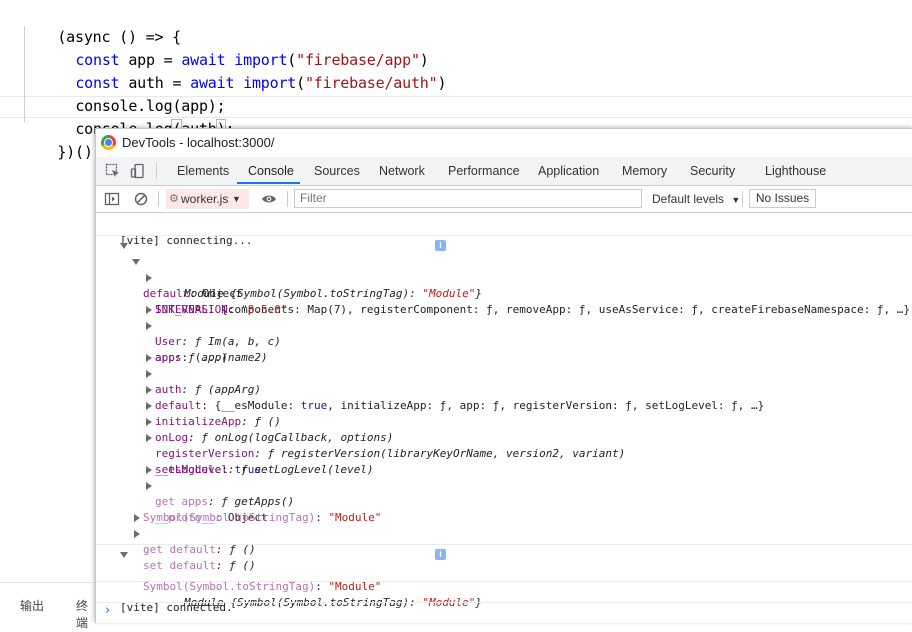  I want to click on code-line-6: })(), so click(57, 139).